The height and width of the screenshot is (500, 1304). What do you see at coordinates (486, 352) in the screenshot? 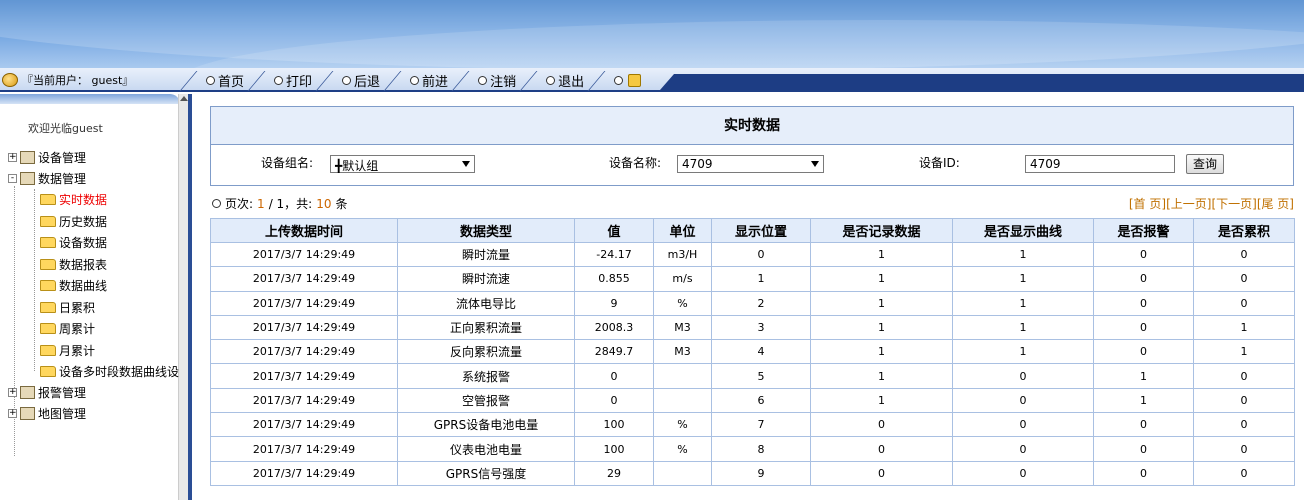
I see `table-cell: 反向累积流量` at bounding box center [486, 352].